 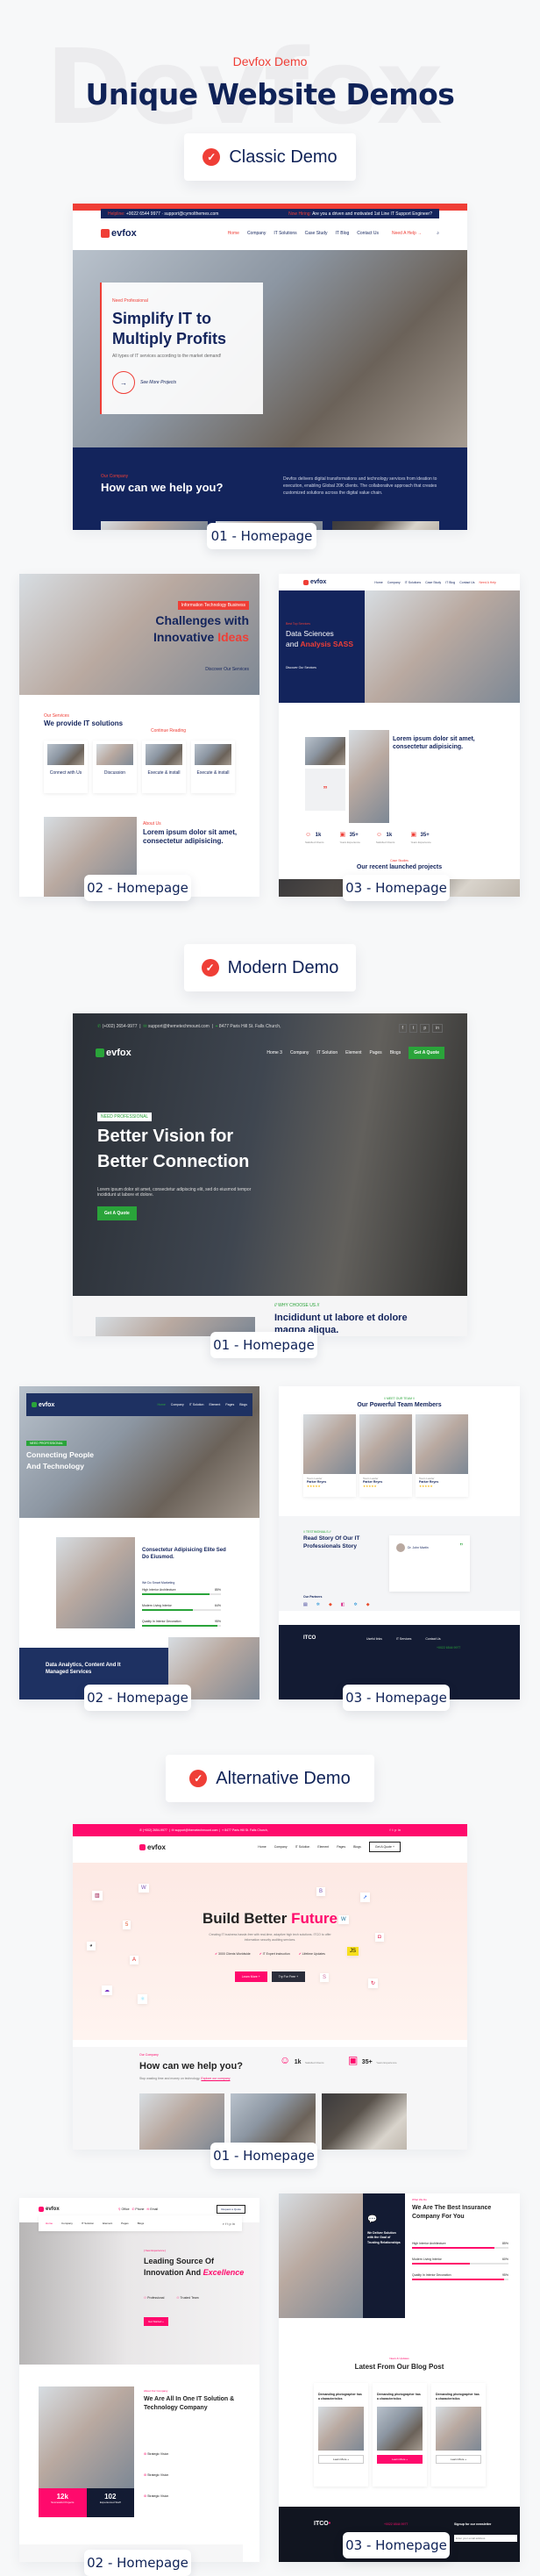 What do you see at coordinates (396, 888) in the screenshot?
I see `demo-caption: 03 - Homepage` at bounding box center [396, 888].